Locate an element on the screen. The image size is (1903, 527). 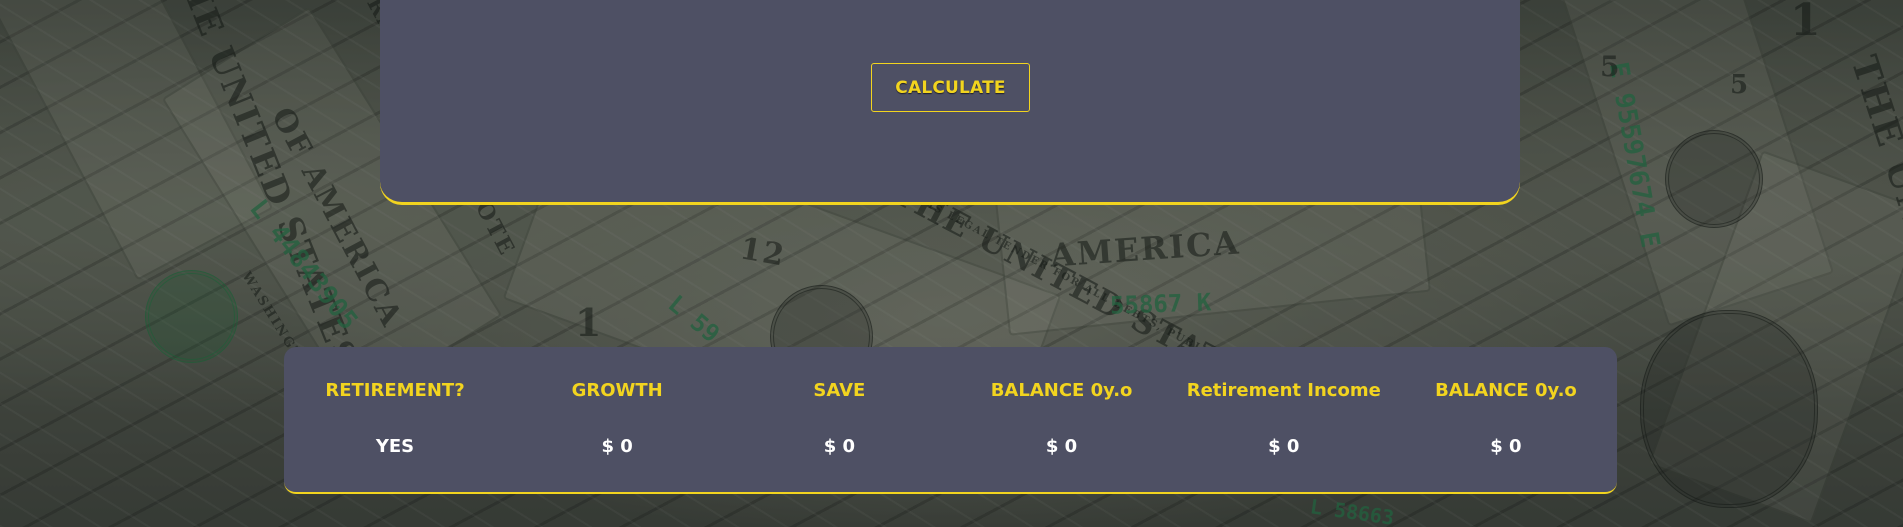
results-column-save: SAVE $ 0 is located at coordinates (839, 419).